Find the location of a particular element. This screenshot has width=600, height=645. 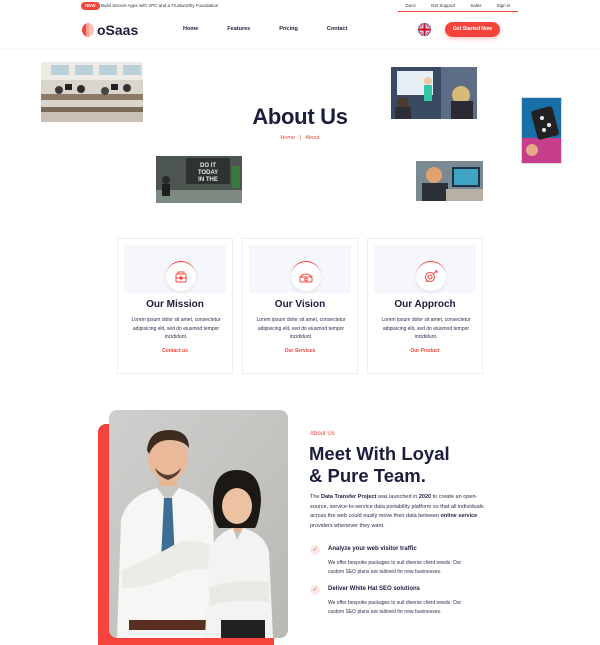

get-started-button: Get Started Now is located at coordinates (472, 29).